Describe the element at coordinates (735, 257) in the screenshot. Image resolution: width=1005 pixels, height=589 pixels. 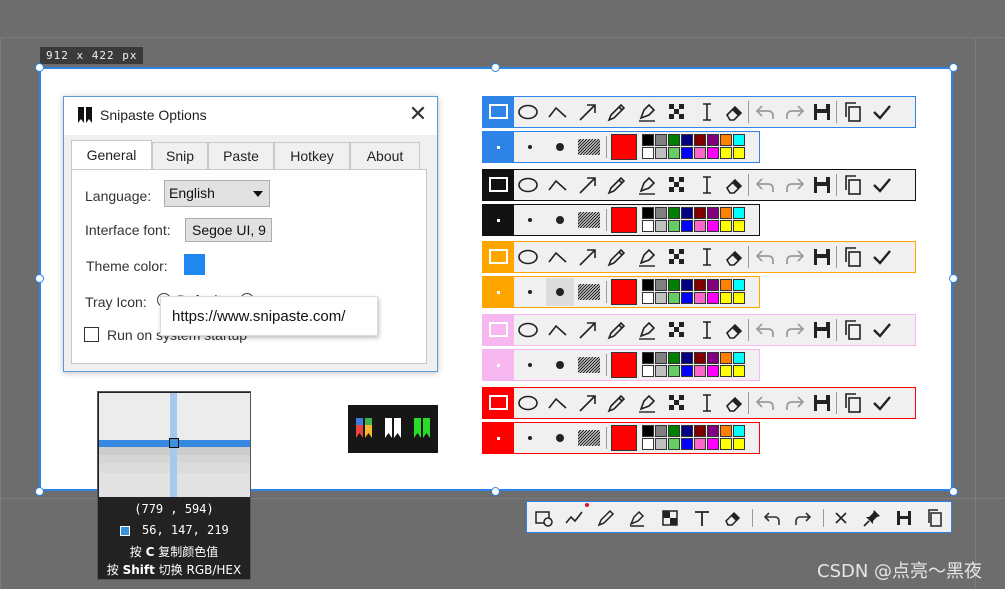
I see `eraser-icon` at that location.